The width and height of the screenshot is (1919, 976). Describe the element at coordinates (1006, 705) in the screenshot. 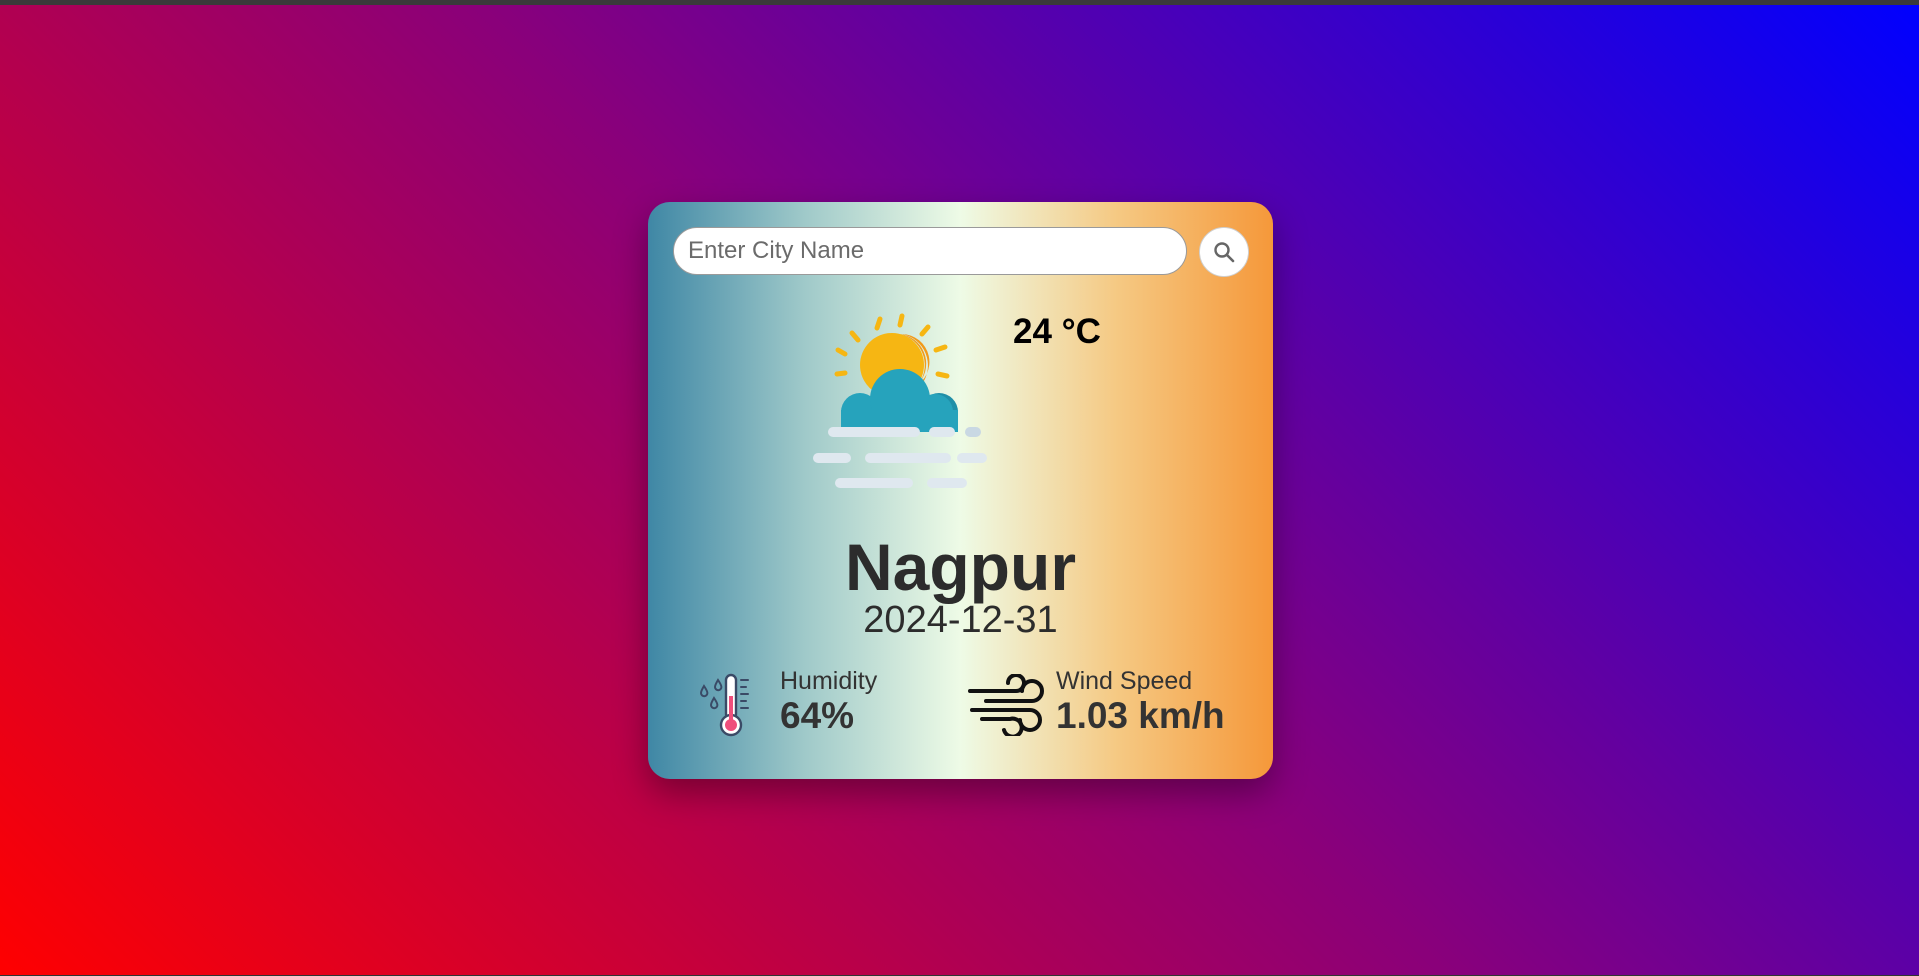

I see `wind-icon` at that location.